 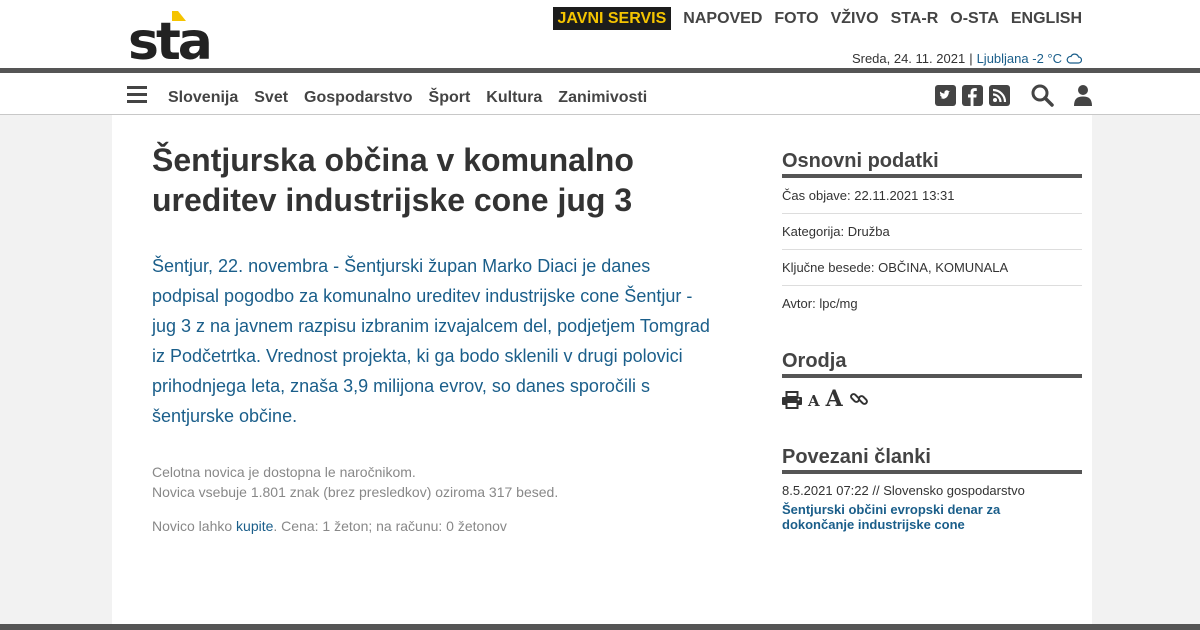 I want to click on buy-prefix: Novico lahko, so click(x=194, y=526).